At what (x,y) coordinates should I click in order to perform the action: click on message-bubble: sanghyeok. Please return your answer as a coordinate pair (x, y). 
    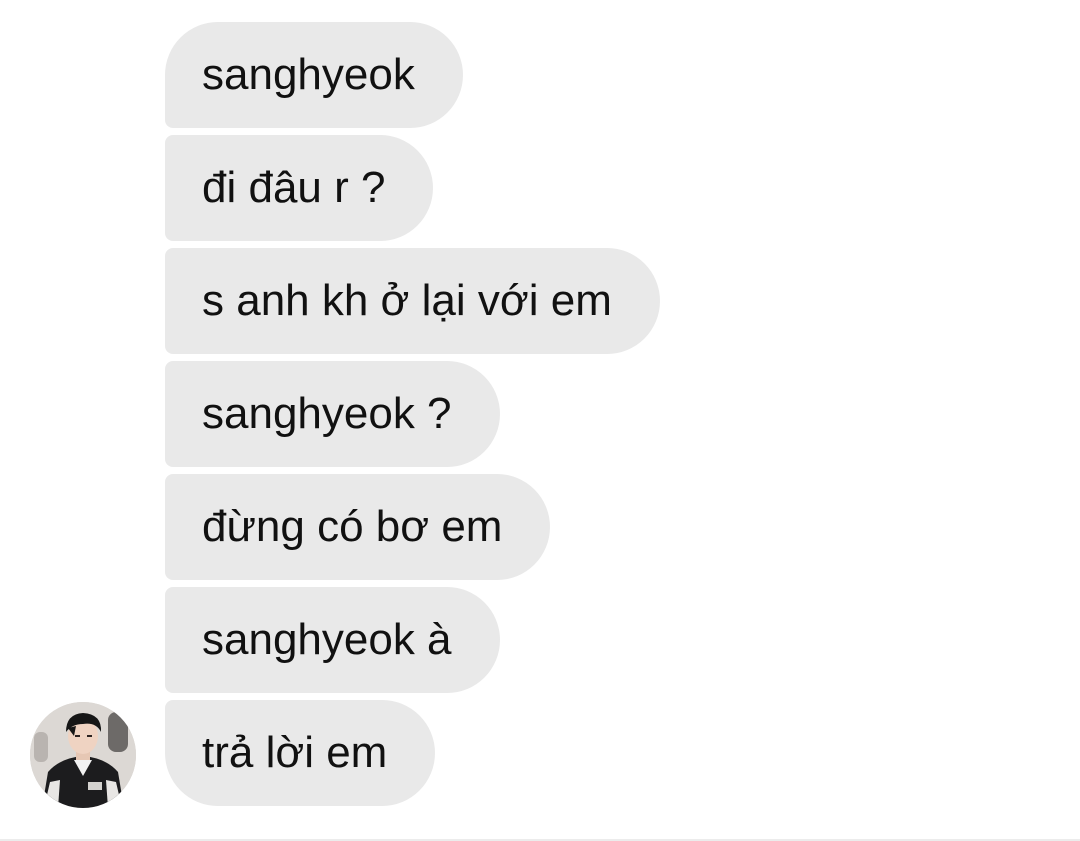
    Looking at the image, I should click on (314, 75).